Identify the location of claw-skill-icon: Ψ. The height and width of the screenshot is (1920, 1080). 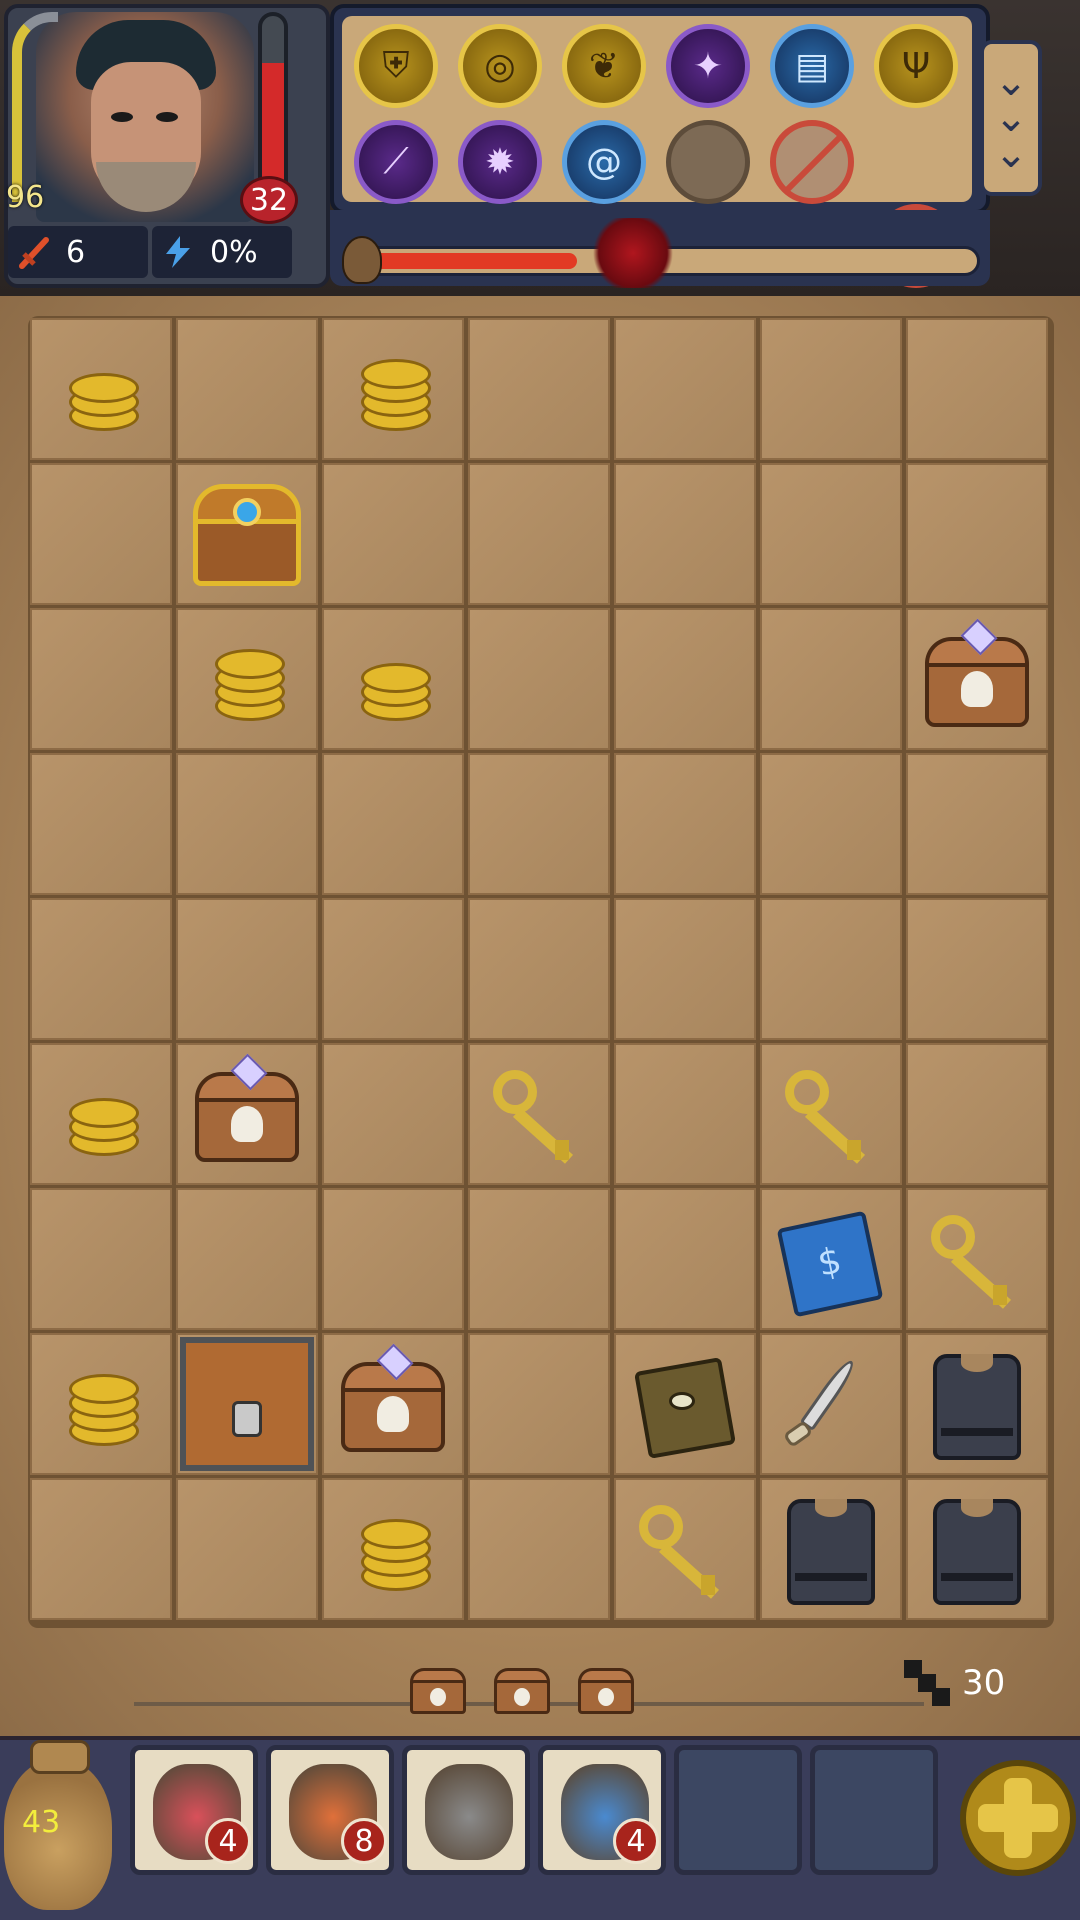
(916, 66).